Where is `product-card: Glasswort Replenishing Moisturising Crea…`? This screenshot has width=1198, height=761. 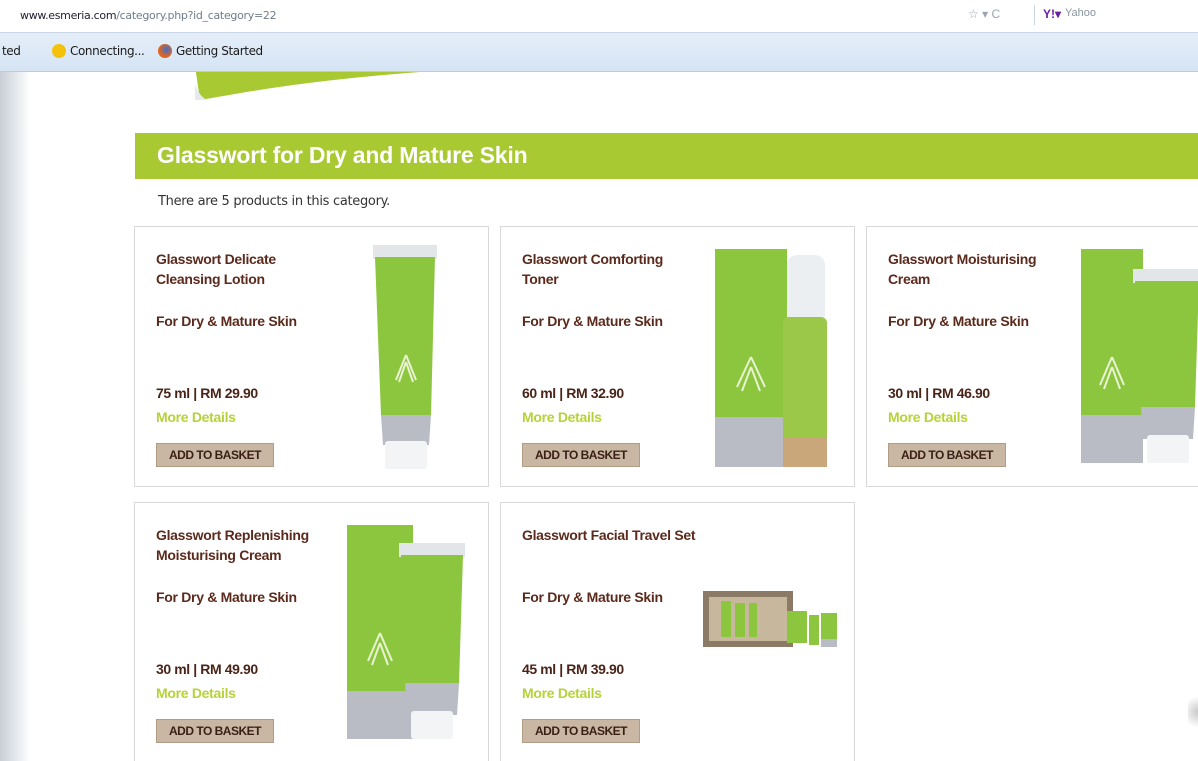 product-card: Glasswort Replenishing Moisturising Crea… is located at coordinates (311, 631).